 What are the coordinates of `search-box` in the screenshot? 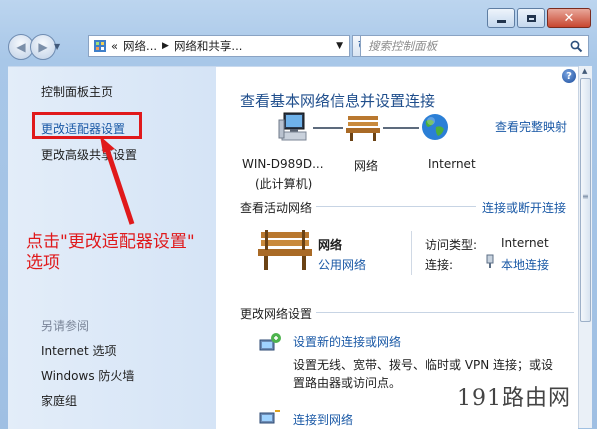 It's located at (474, 46).